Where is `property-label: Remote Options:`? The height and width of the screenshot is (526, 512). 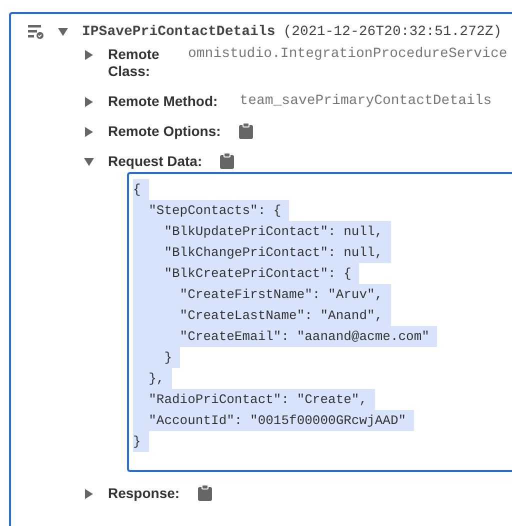
property-label: Remote Options: is located at coordinates (164, 131).